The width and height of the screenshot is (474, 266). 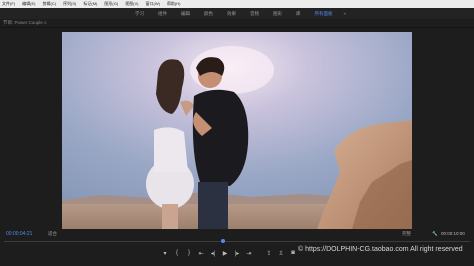 What do you see at coordinates (344, 13) in the screenshot?
I see `workspace-more-icon: »` at bounding box center [344, 13].